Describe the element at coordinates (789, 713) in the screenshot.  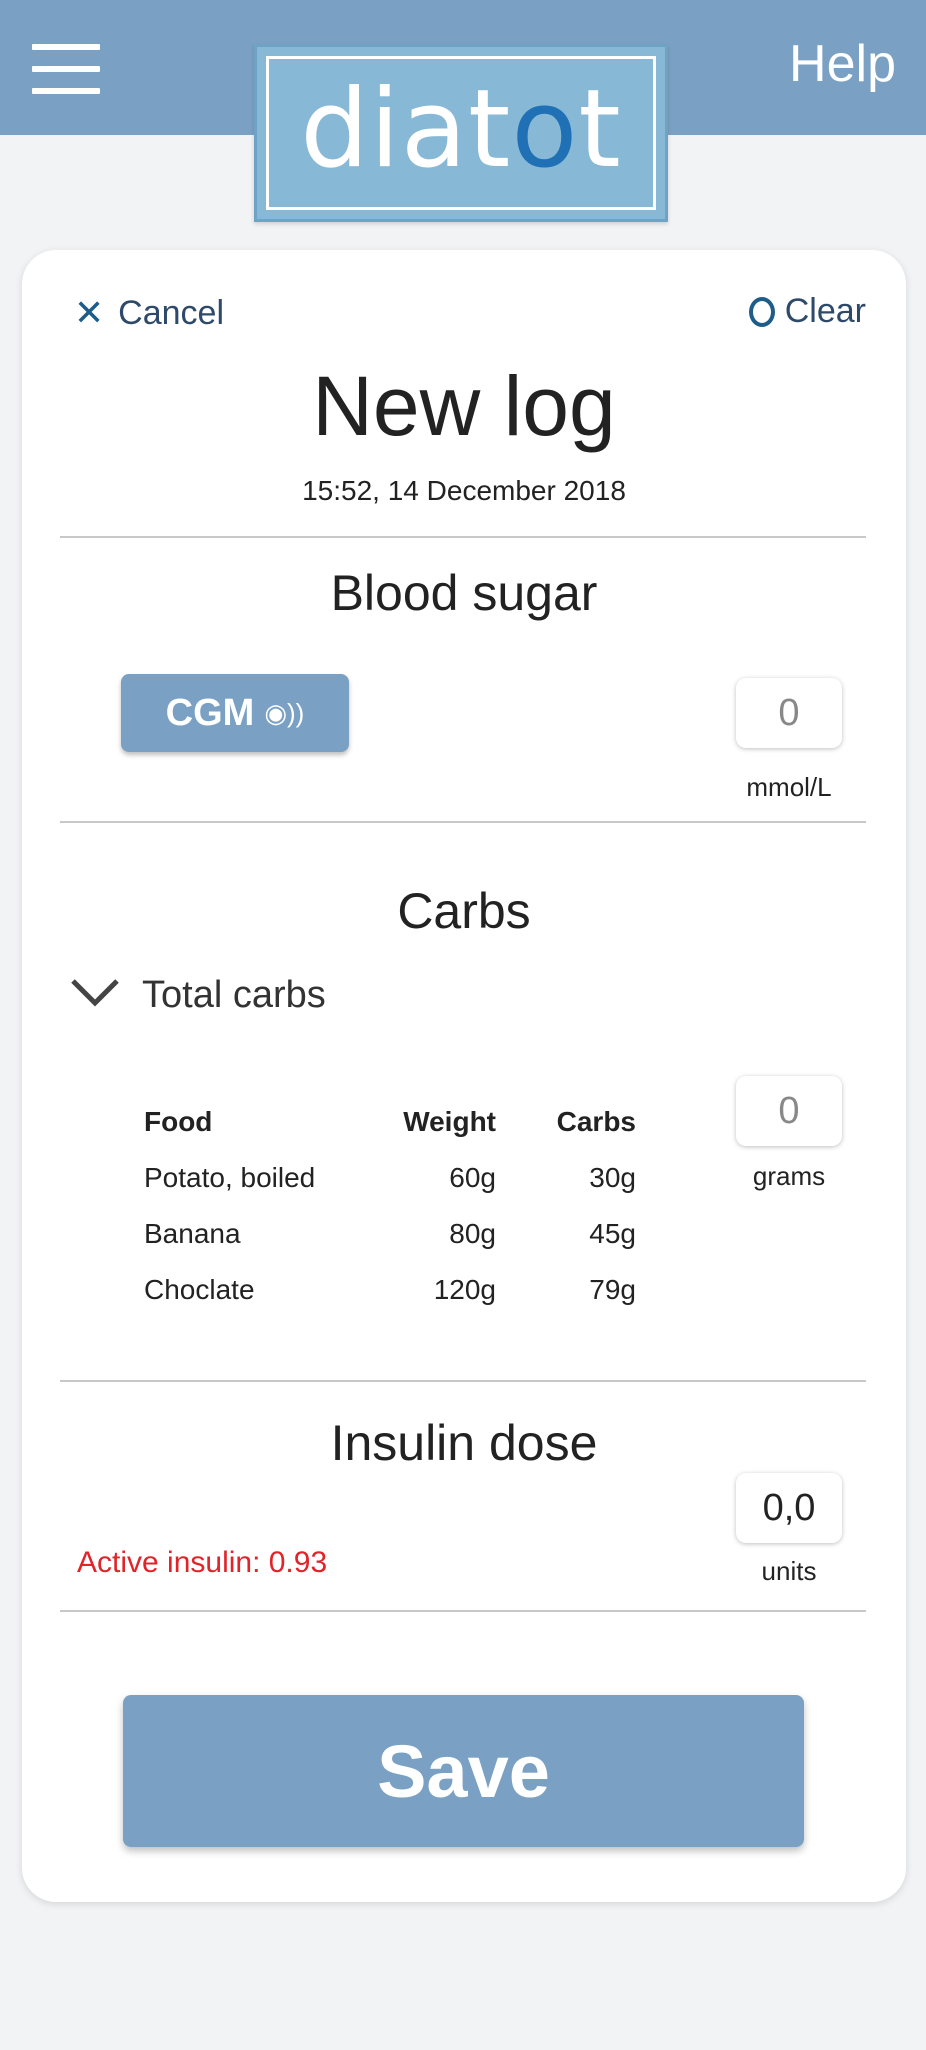
I see `blood-sugar-input: 0` at that location.